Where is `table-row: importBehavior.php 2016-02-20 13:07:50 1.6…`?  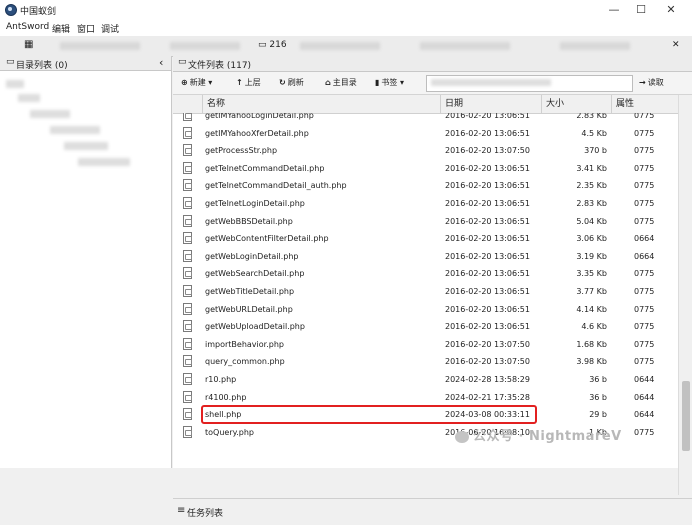
table-row: importBehavior.php 2016-02-20 13:07:50 1.6… is located at coordinates (425, 345).